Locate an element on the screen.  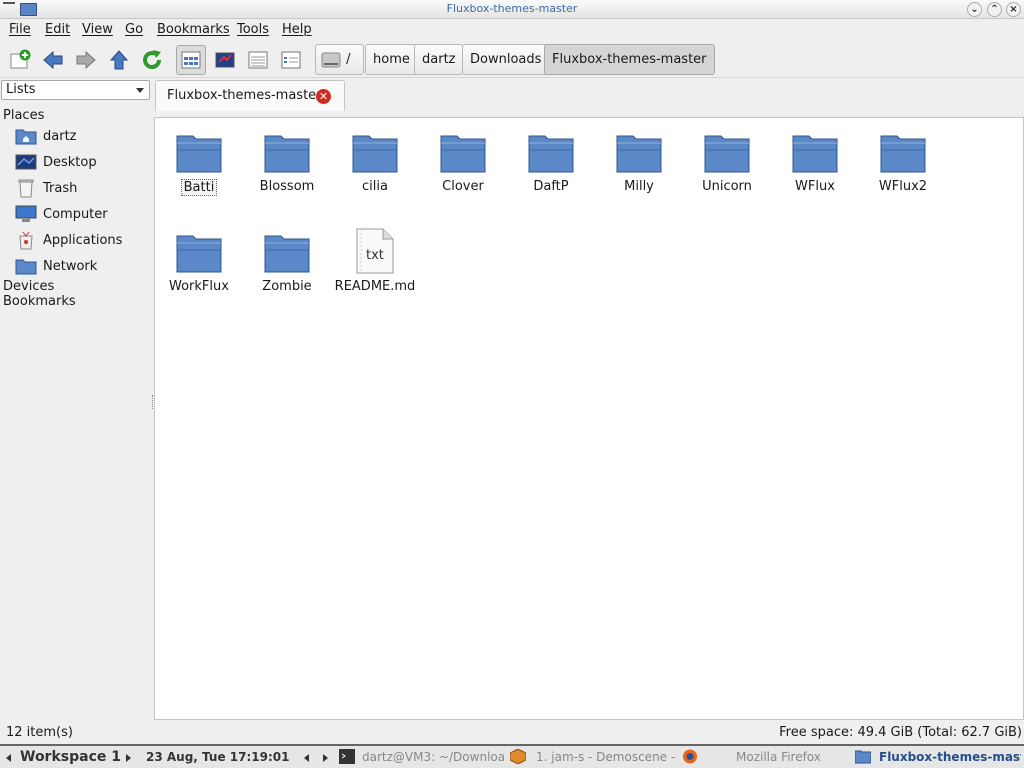
menu-edit: Edit is located at coordinates (57, 29).